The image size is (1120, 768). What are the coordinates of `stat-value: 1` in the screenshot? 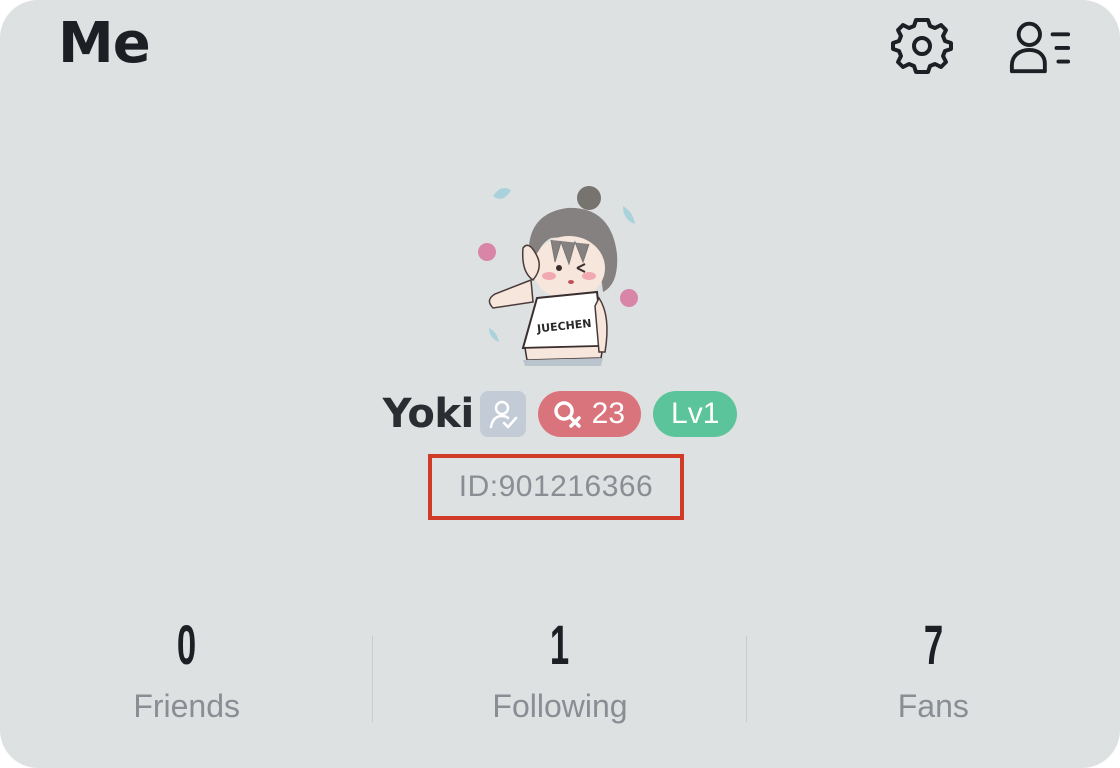 It's located at (560, 644).